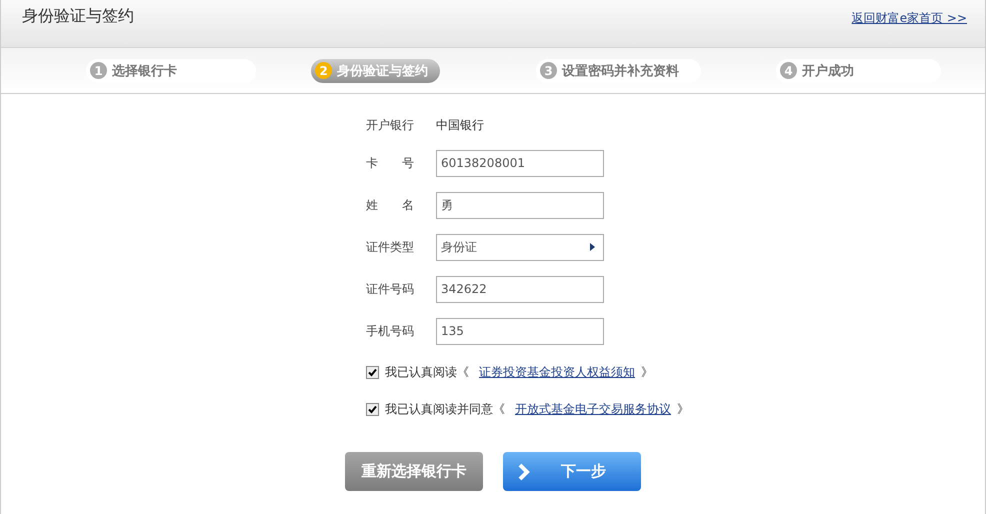 The width and height of the screenshot is (986, 514). I want to click on field-label: 手机号码, so click(390, 331).